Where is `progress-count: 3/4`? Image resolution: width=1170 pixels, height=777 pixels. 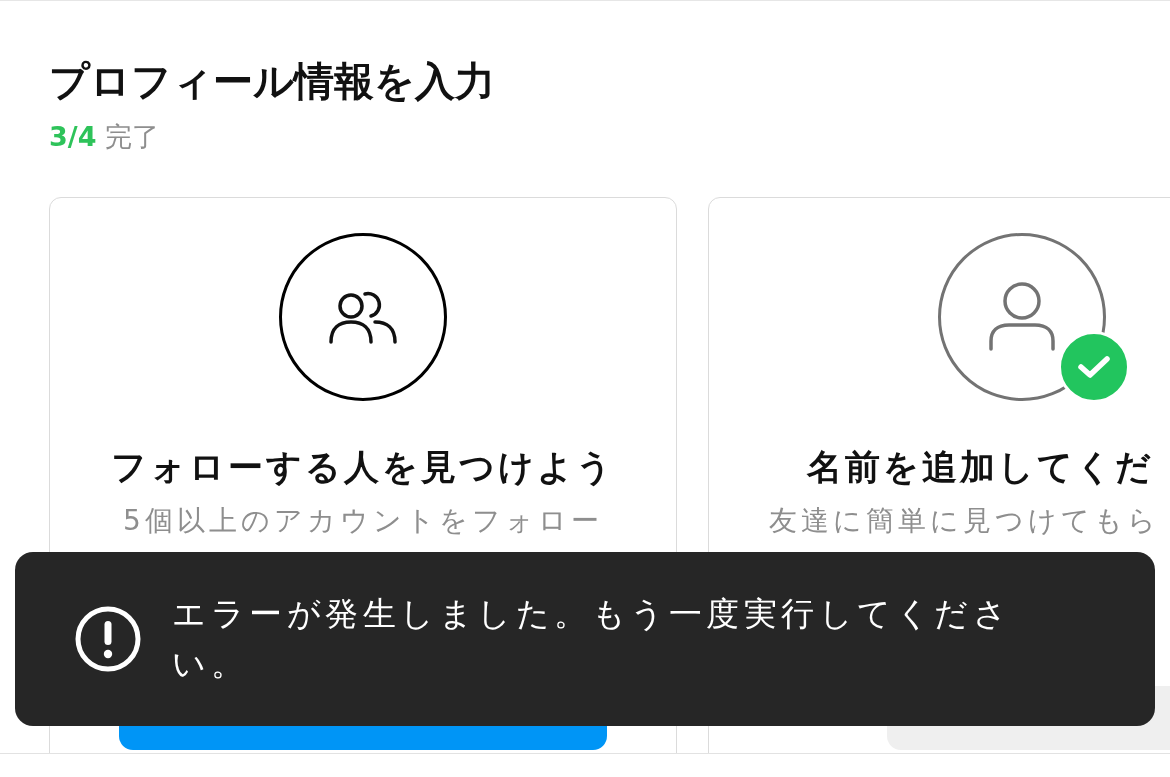 progress-count: 3/4 is located at coordinates (73, 136).